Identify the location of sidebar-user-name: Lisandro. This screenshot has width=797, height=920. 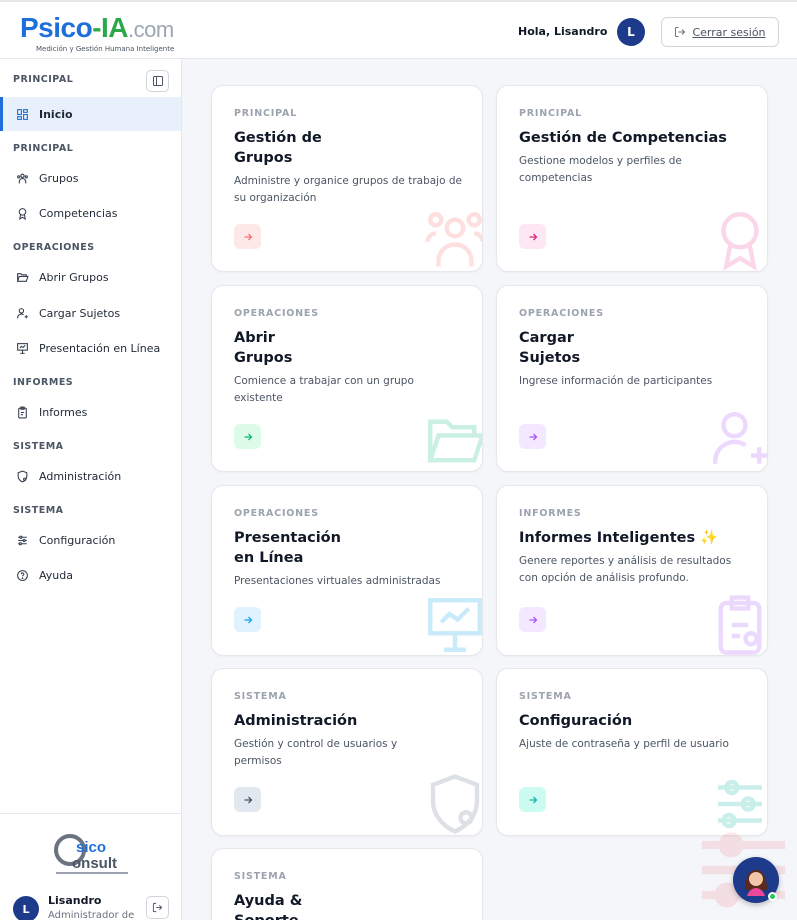
(75, 900).